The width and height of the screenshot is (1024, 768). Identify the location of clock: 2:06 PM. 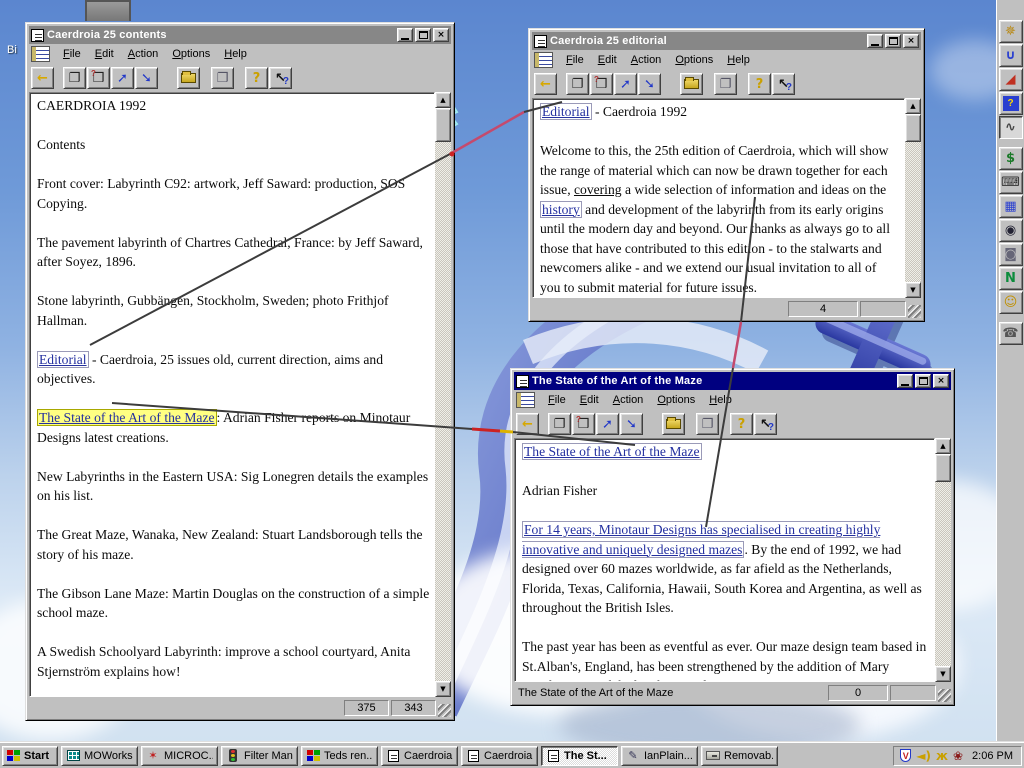
(990, 756).